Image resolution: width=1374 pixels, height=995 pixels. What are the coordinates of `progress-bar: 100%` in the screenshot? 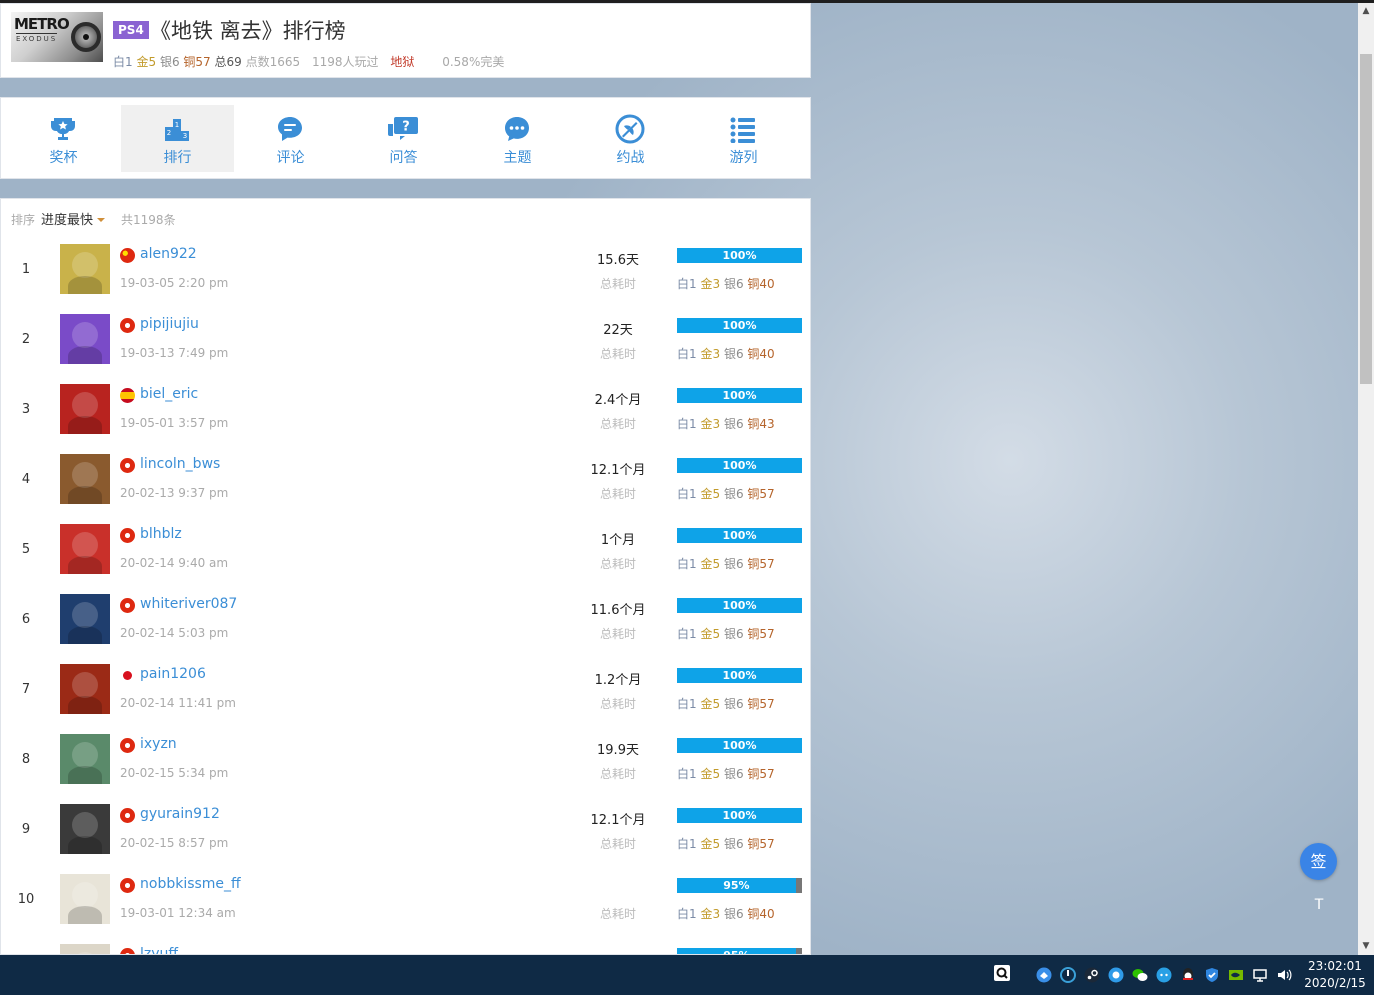 It's located at (739, 605).